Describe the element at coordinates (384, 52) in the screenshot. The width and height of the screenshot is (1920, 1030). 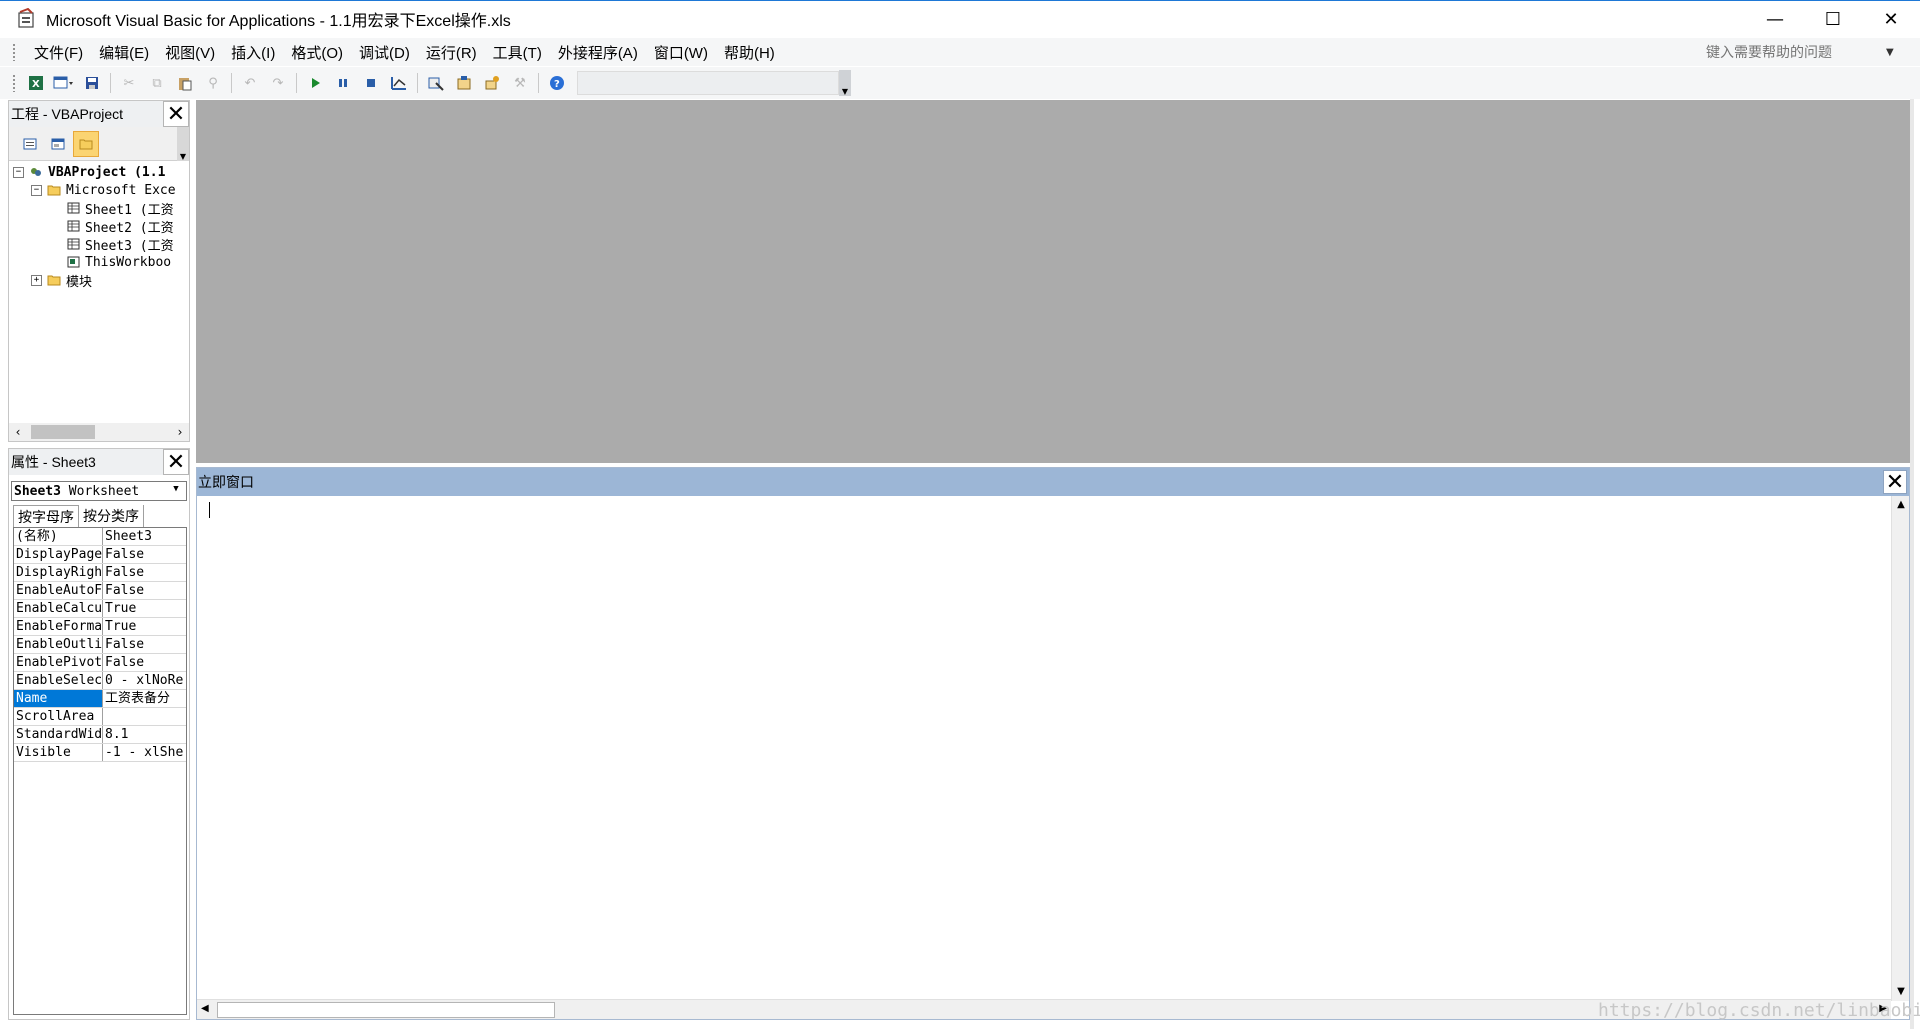
I see `menu-debug: 调试(D)` at that location.